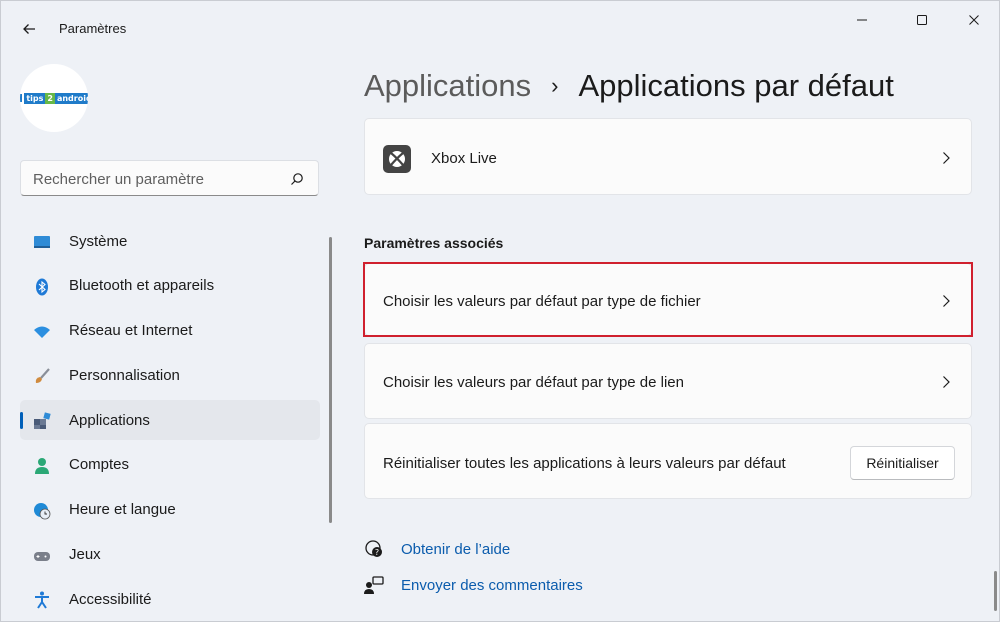 The height and width of the screenshot is (622, 1000). What do you see at coordinates (374, 585) in the screenshot?
I see `feedback-icon` at bounding box center [374, 585].